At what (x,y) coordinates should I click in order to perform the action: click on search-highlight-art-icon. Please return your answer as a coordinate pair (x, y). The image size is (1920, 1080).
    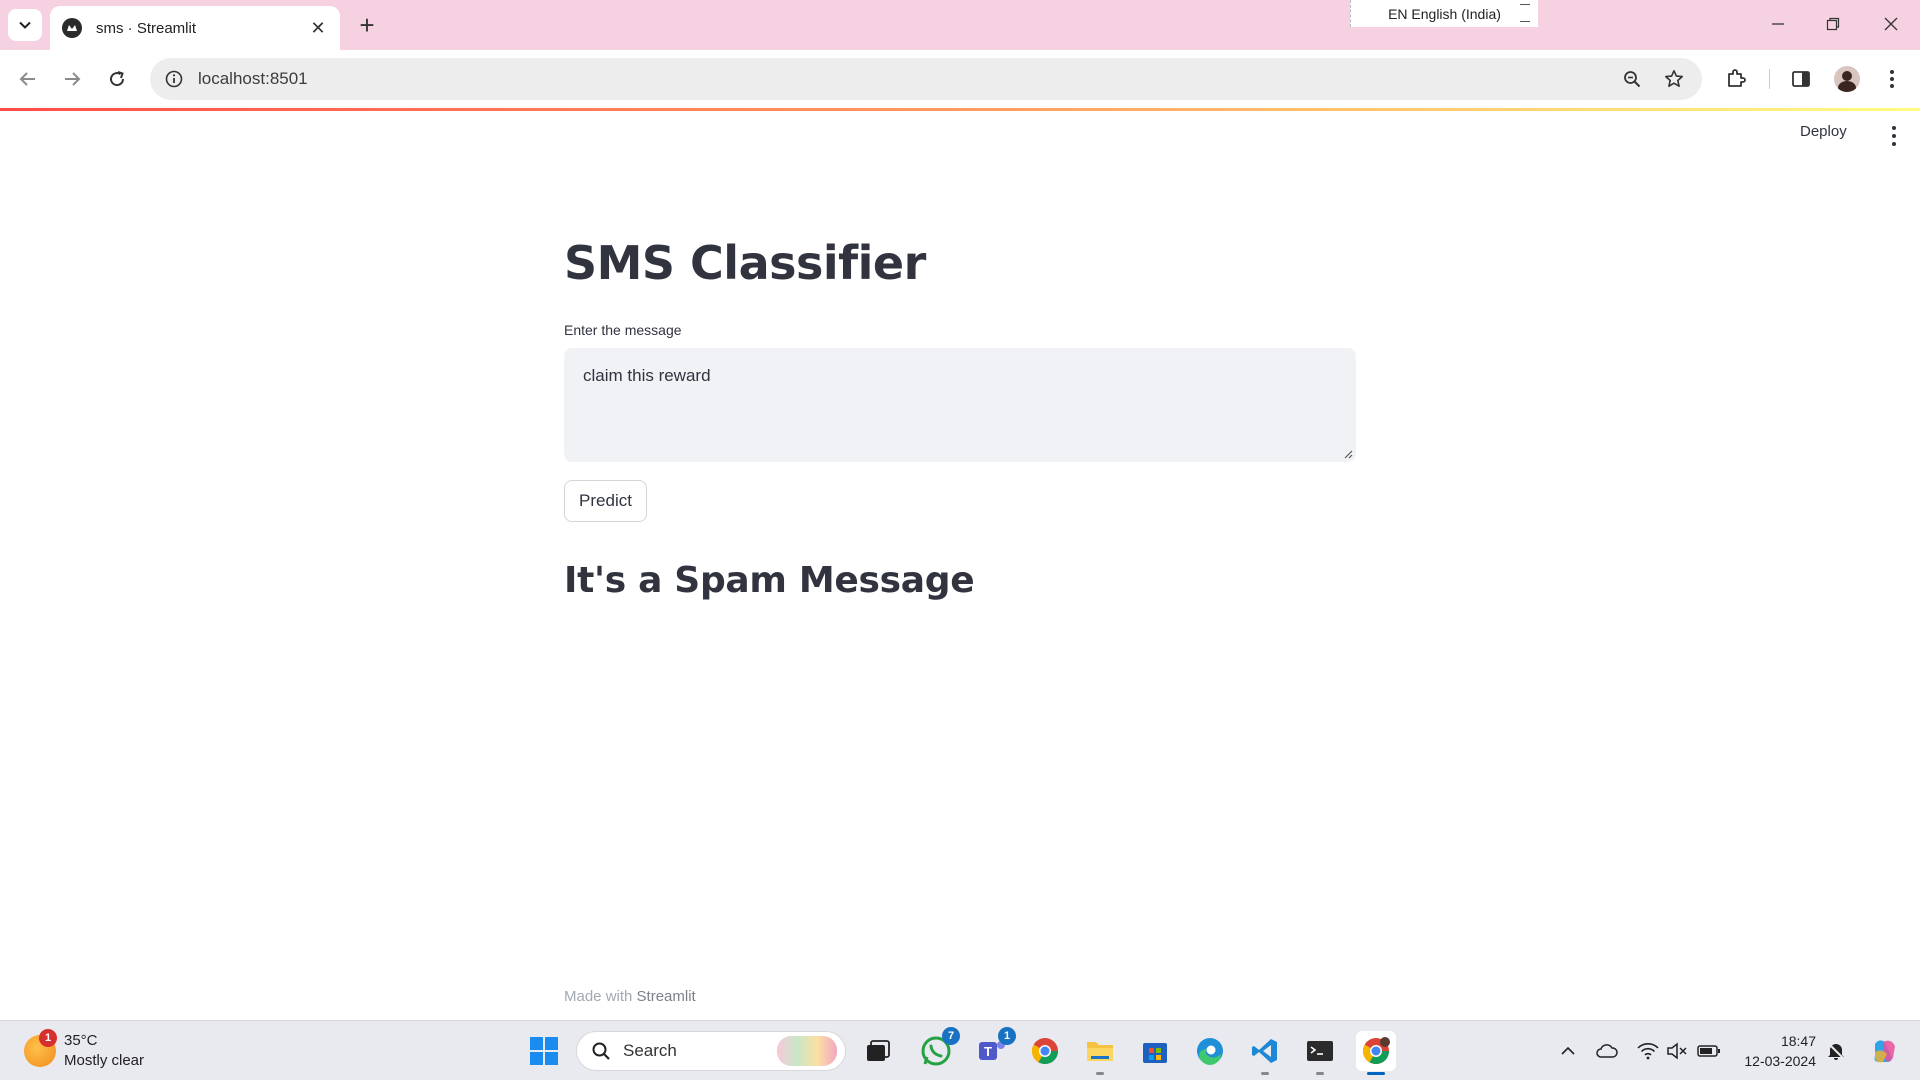
    Looking at the image, I should click on (807, 1051).